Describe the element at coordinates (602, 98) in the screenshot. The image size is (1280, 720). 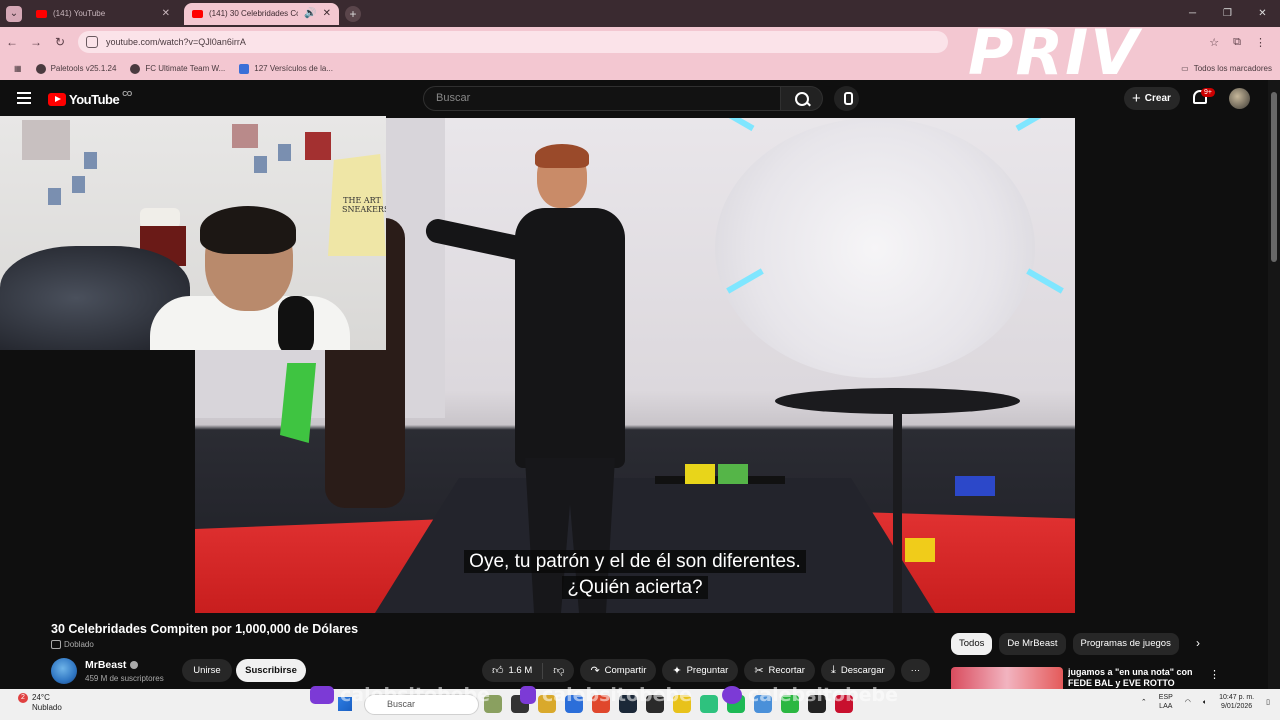
I see `search-input: Buscar` at that location.